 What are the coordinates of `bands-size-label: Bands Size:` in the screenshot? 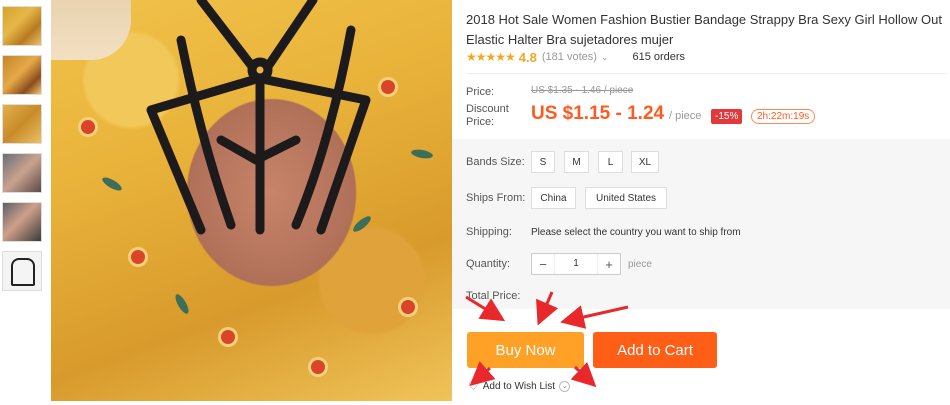 It's located at (495, 162).